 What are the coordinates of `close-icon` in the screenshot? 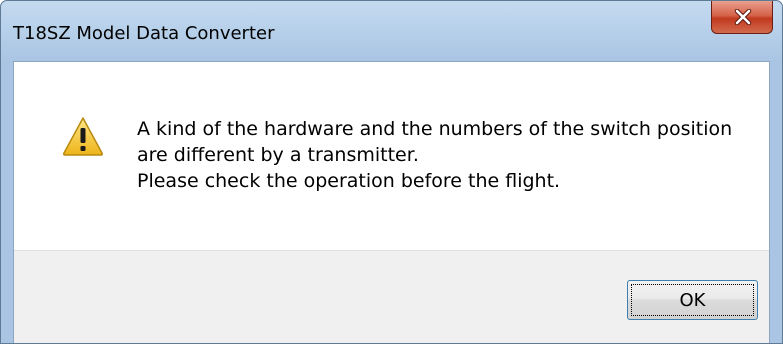 It's located at (743, 17).